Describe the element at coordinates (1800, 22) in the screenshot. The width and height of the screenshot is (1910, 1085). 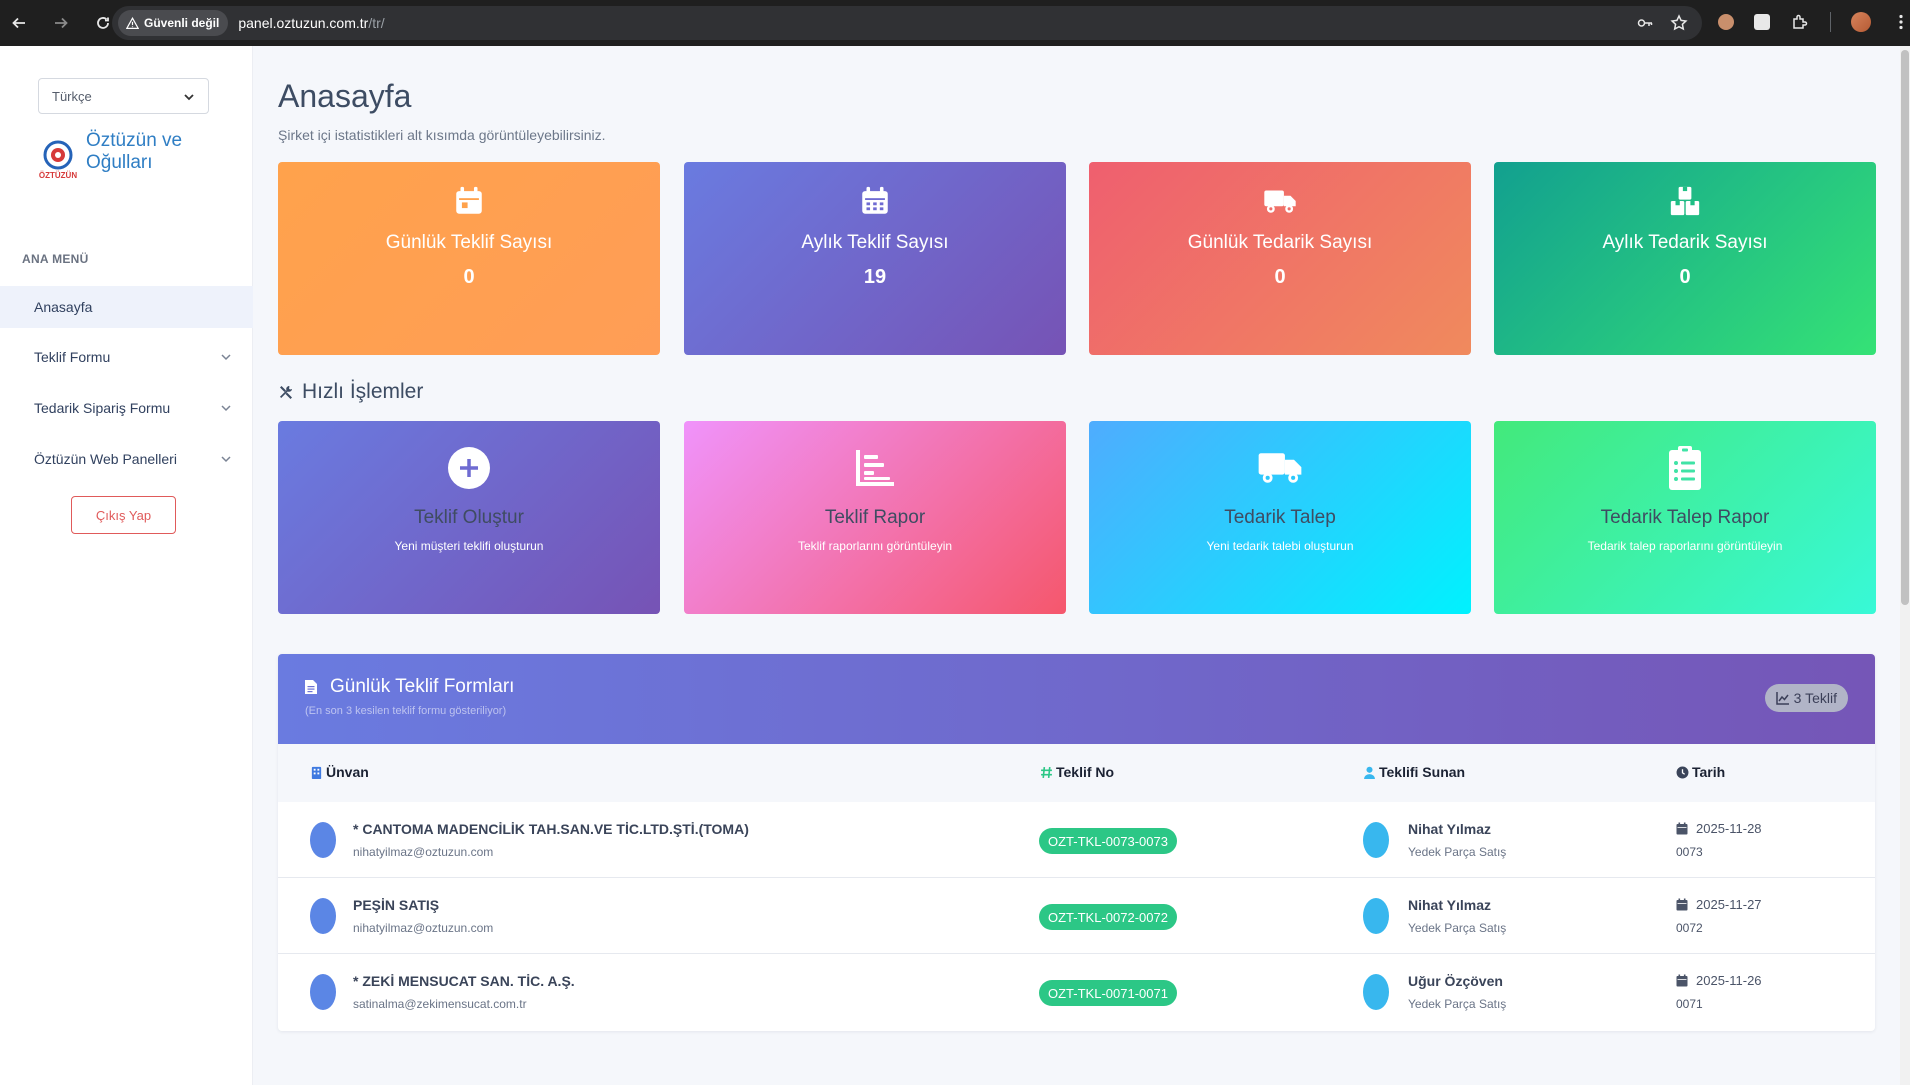
I see `extensions-puzzle-icon` at that location.